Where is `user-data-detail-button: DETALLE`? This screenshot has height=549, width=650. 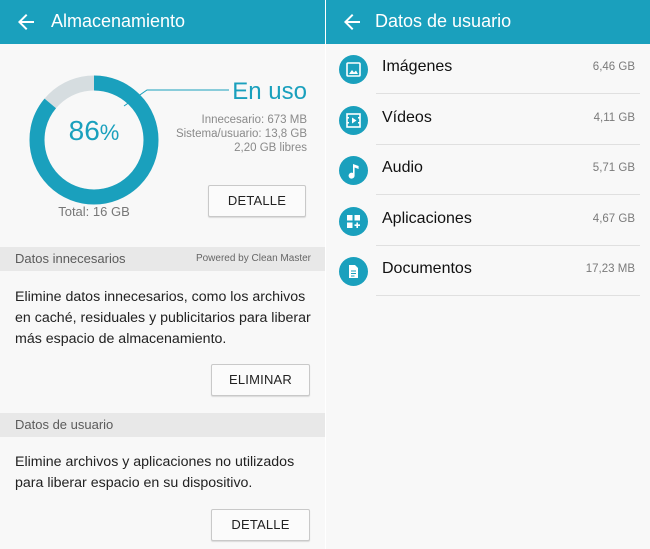 user-data-detail-button: DETALLE is located at coordinates (260, 525).